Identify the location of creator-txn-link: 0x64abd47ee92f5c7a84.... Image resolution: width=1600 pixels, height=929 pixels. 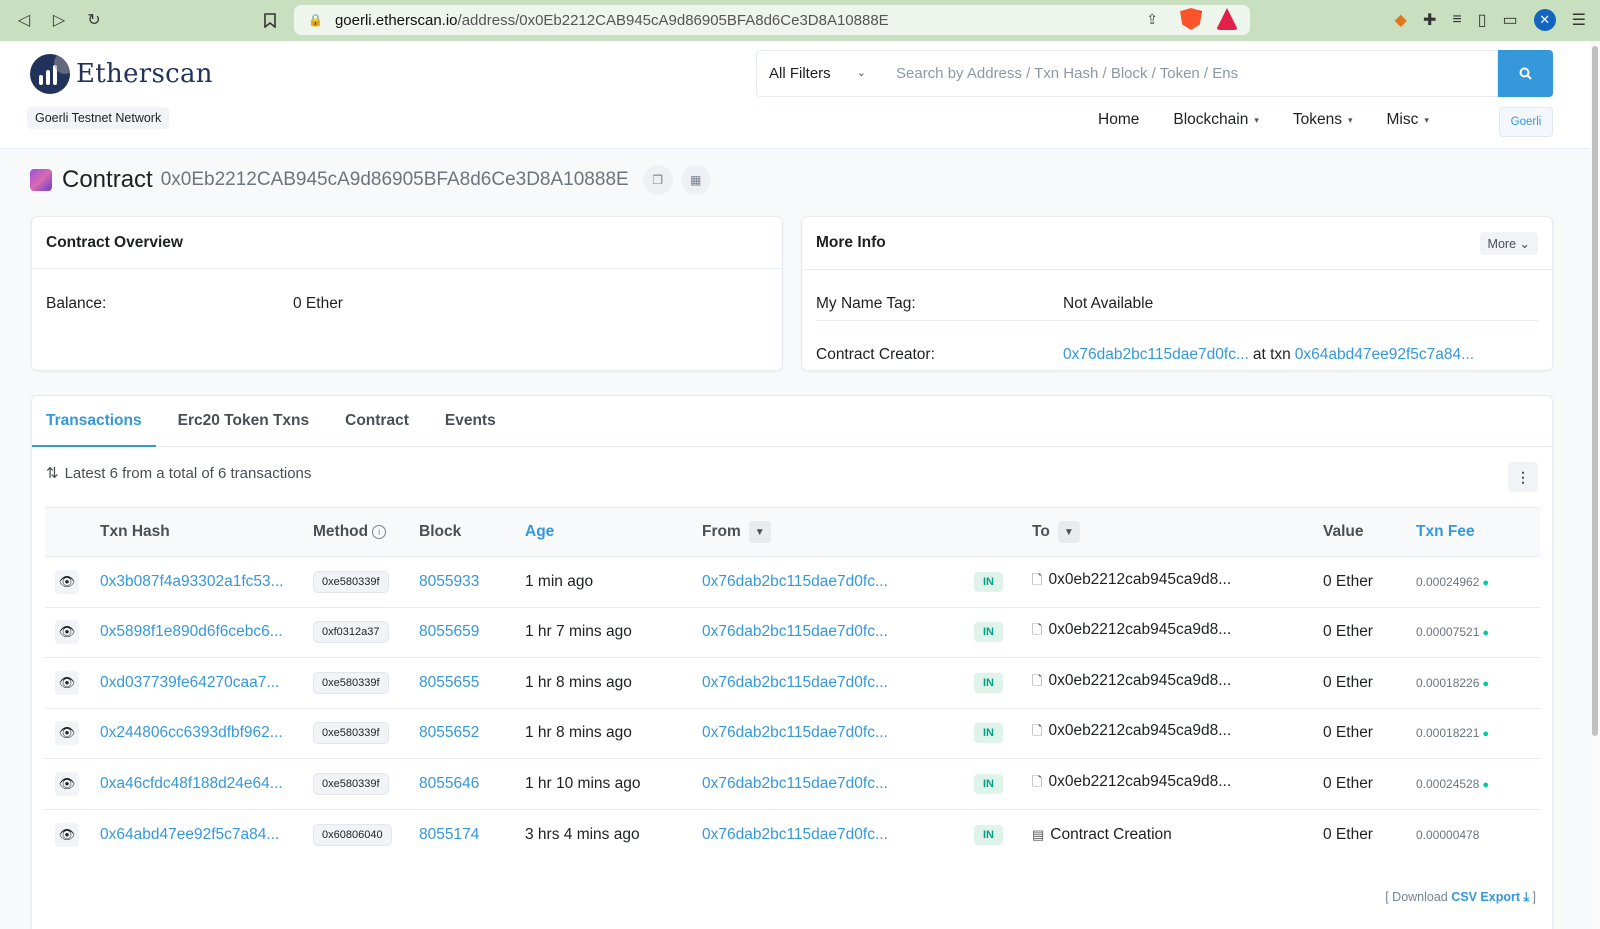
(1384, 355).